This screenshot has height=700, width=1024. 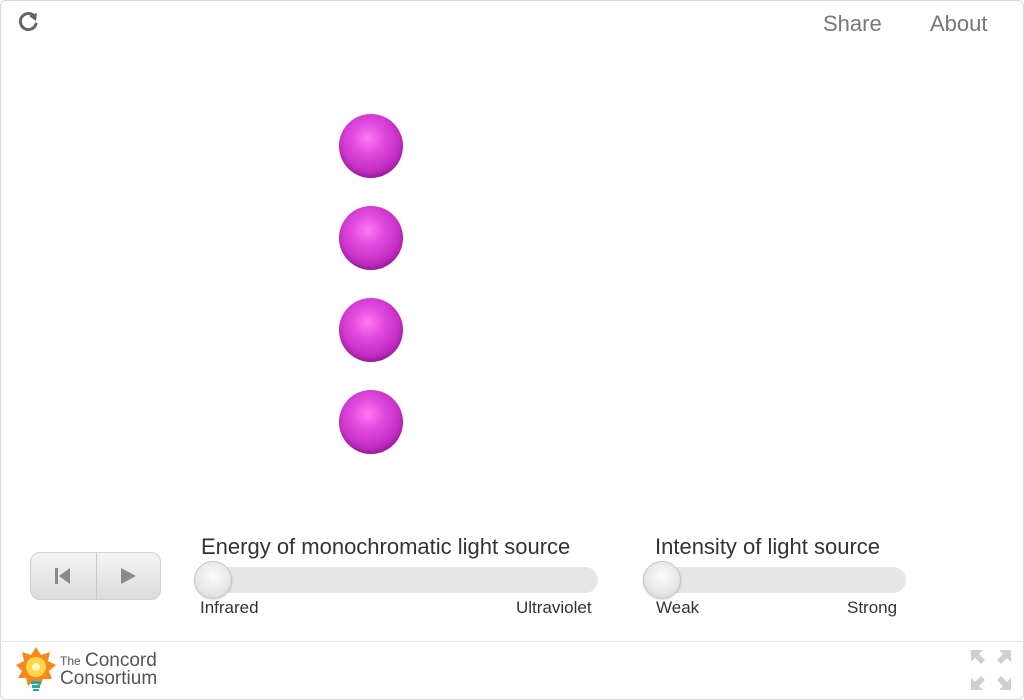 I want to click on energy-slider-title: Energy of monochromatic light source, so click(x=386, y=546).